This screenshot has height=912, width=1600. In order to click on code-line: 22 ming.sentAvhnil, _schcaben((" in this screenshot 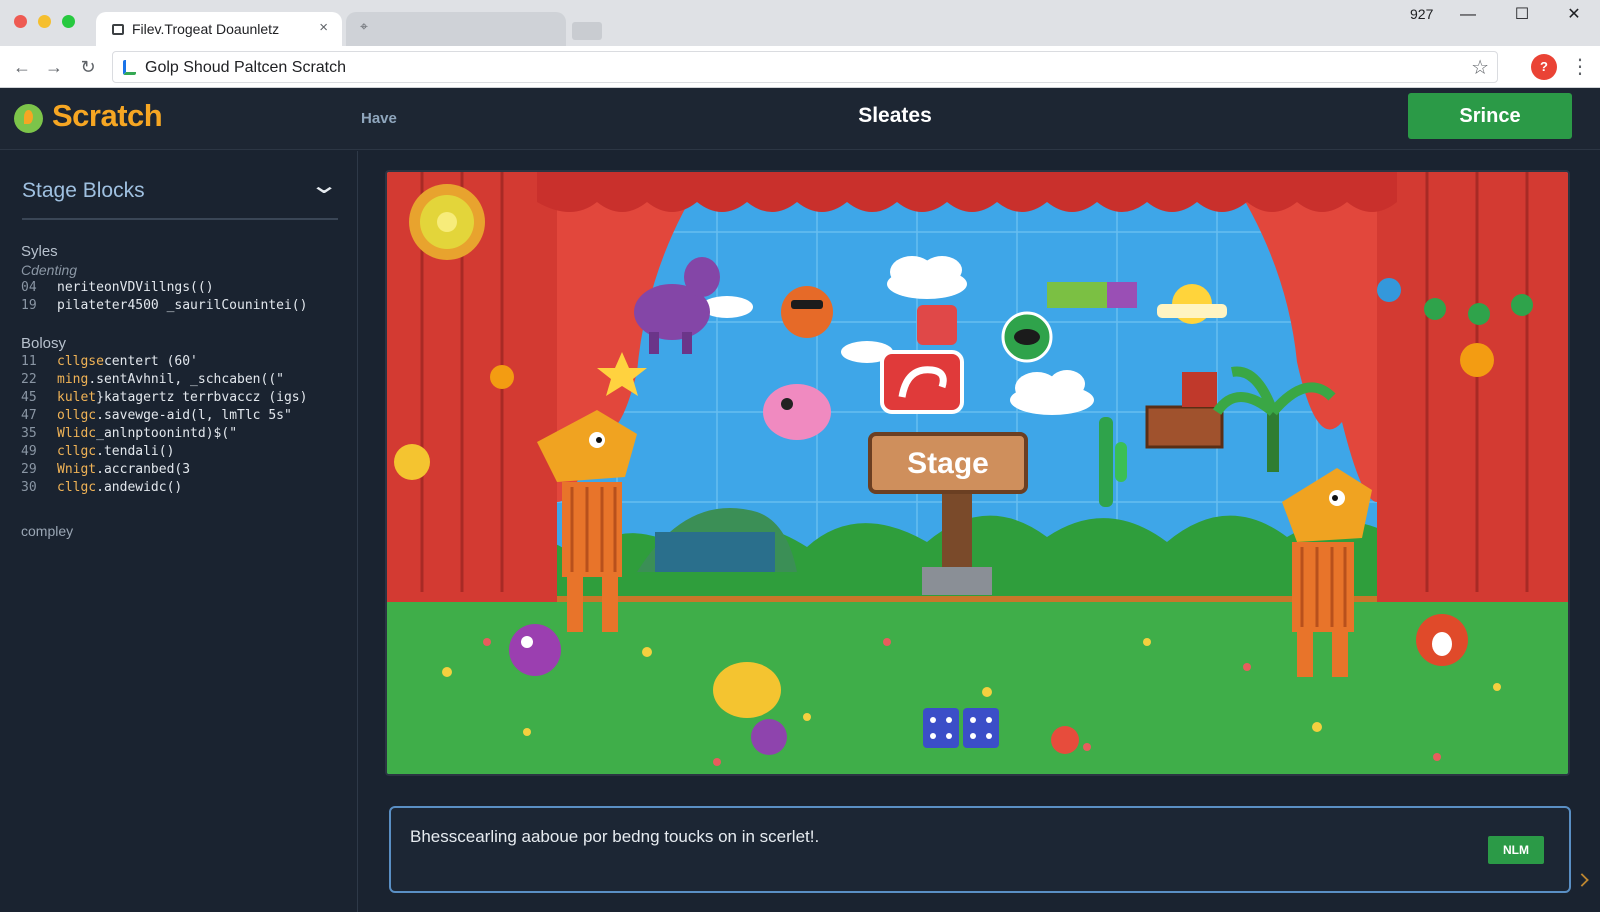, I will do `click(186, 380)`.